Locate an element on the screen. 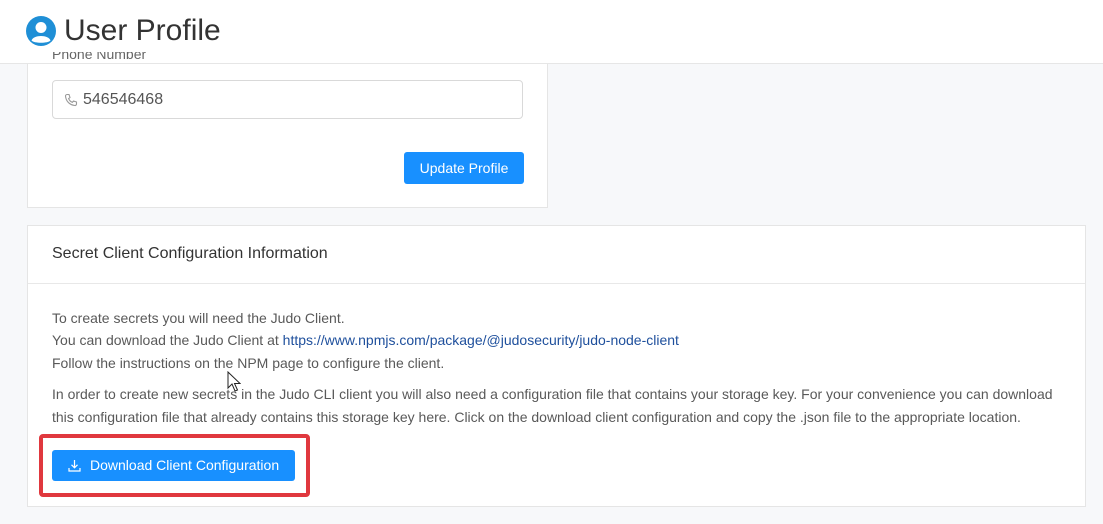  phone-number-label: Phone Number is located at coordinates (99, 57).